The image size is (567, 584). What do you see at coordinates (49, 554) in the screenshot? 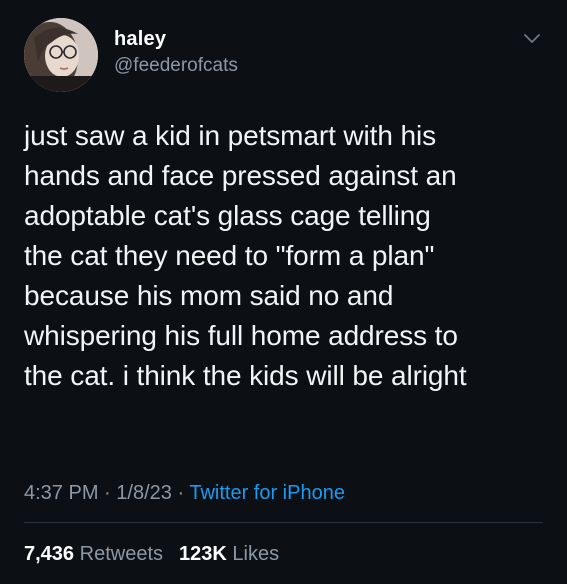
I see `retweets-count: 7,436` at bounding box center [49, 554].